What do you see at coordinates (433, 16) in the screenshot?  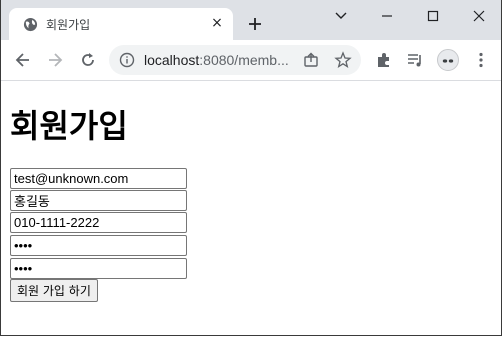 I see `maximize-icon` at bounding box center [433, 16].